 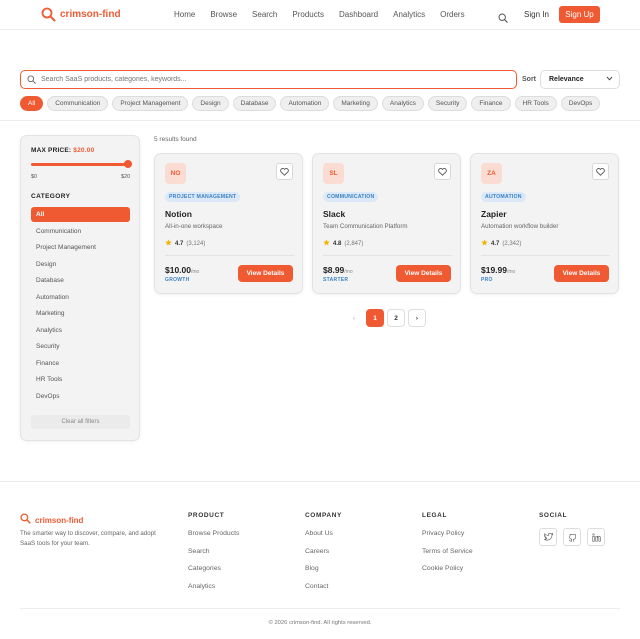 I want to click on footer-link: Contact, so click(x=323, y=592).